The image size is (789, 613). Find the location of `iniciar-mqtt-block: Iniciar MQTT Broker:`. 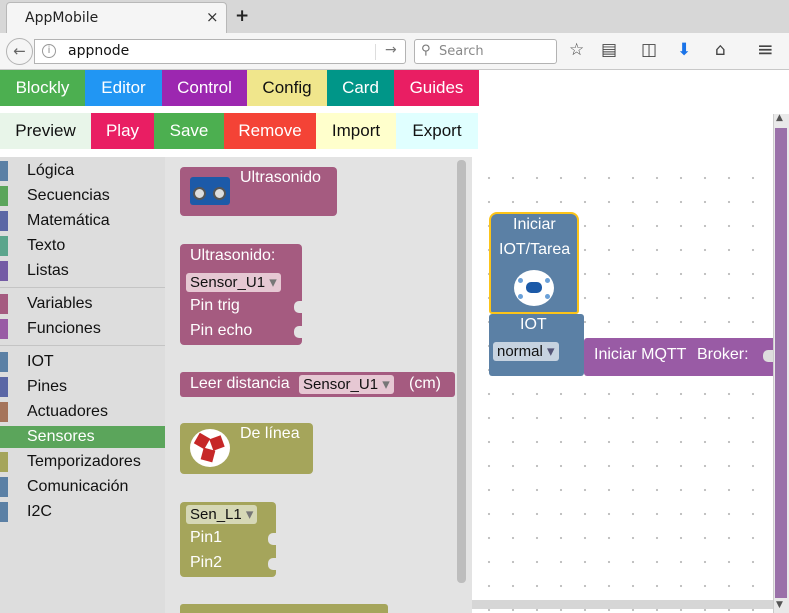

iniciar-mqtt-block: Iniciar MQTT Broker: is located at coordinates (678, 357).